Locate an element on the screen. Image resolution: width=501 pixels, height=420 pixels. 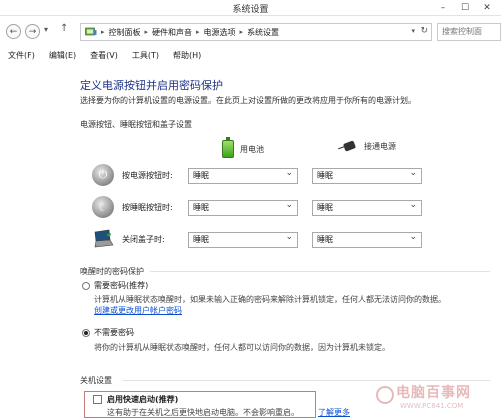
maximize-button: ☐ is located at coordinates (465, 7).